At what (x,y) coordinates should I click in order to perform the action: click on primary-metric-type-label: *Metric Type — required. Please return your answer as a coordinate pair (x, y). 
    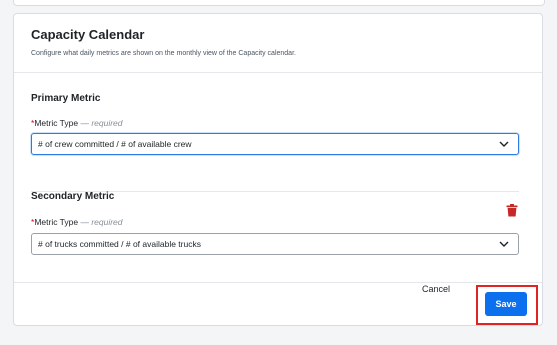
    Looking at the image, I should click on (77, 123).